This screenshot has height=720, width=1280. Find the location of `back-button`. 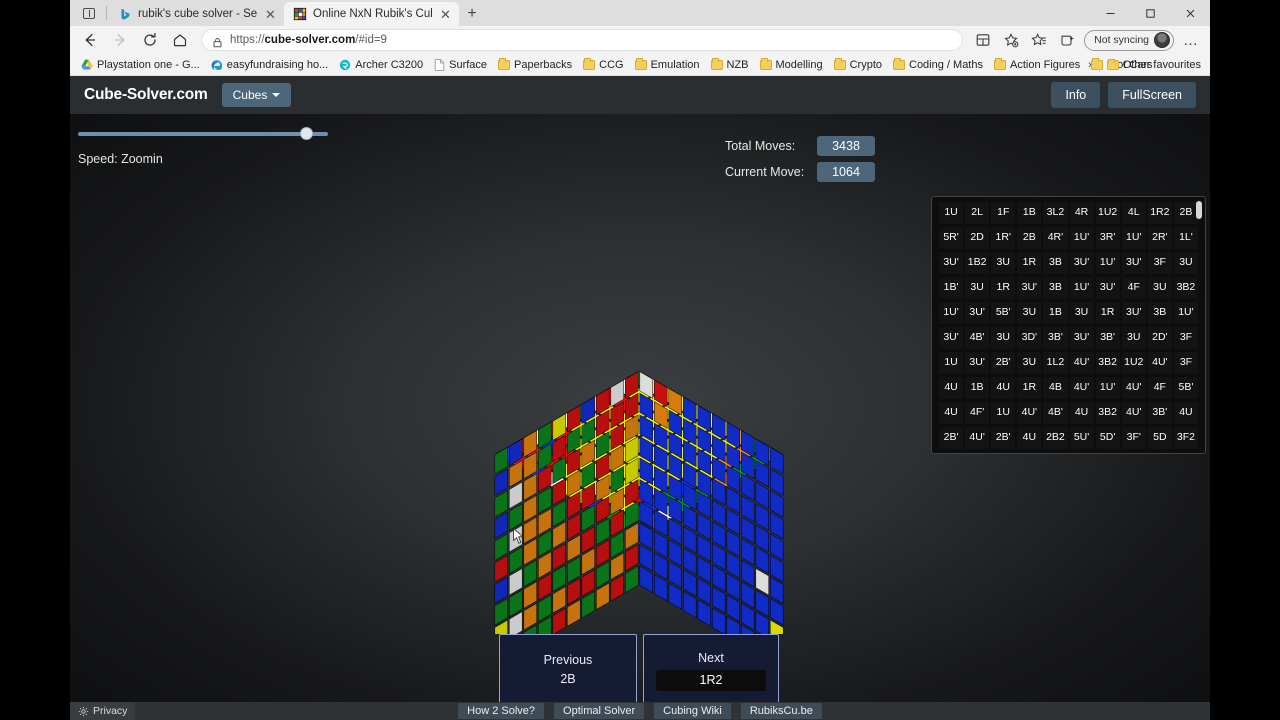

back-button is located at coordinates (90, 40).